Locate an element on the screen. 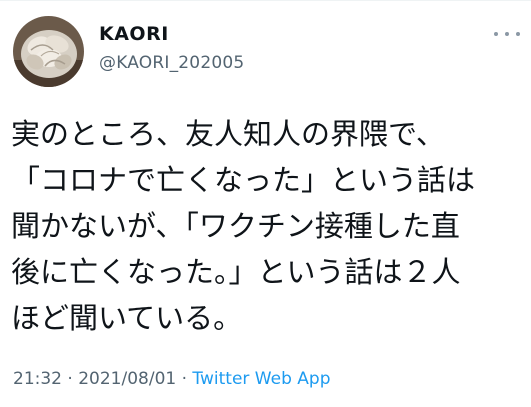 This screenshot has width=531, height=407. avatar is located at coordinates (48, 51).